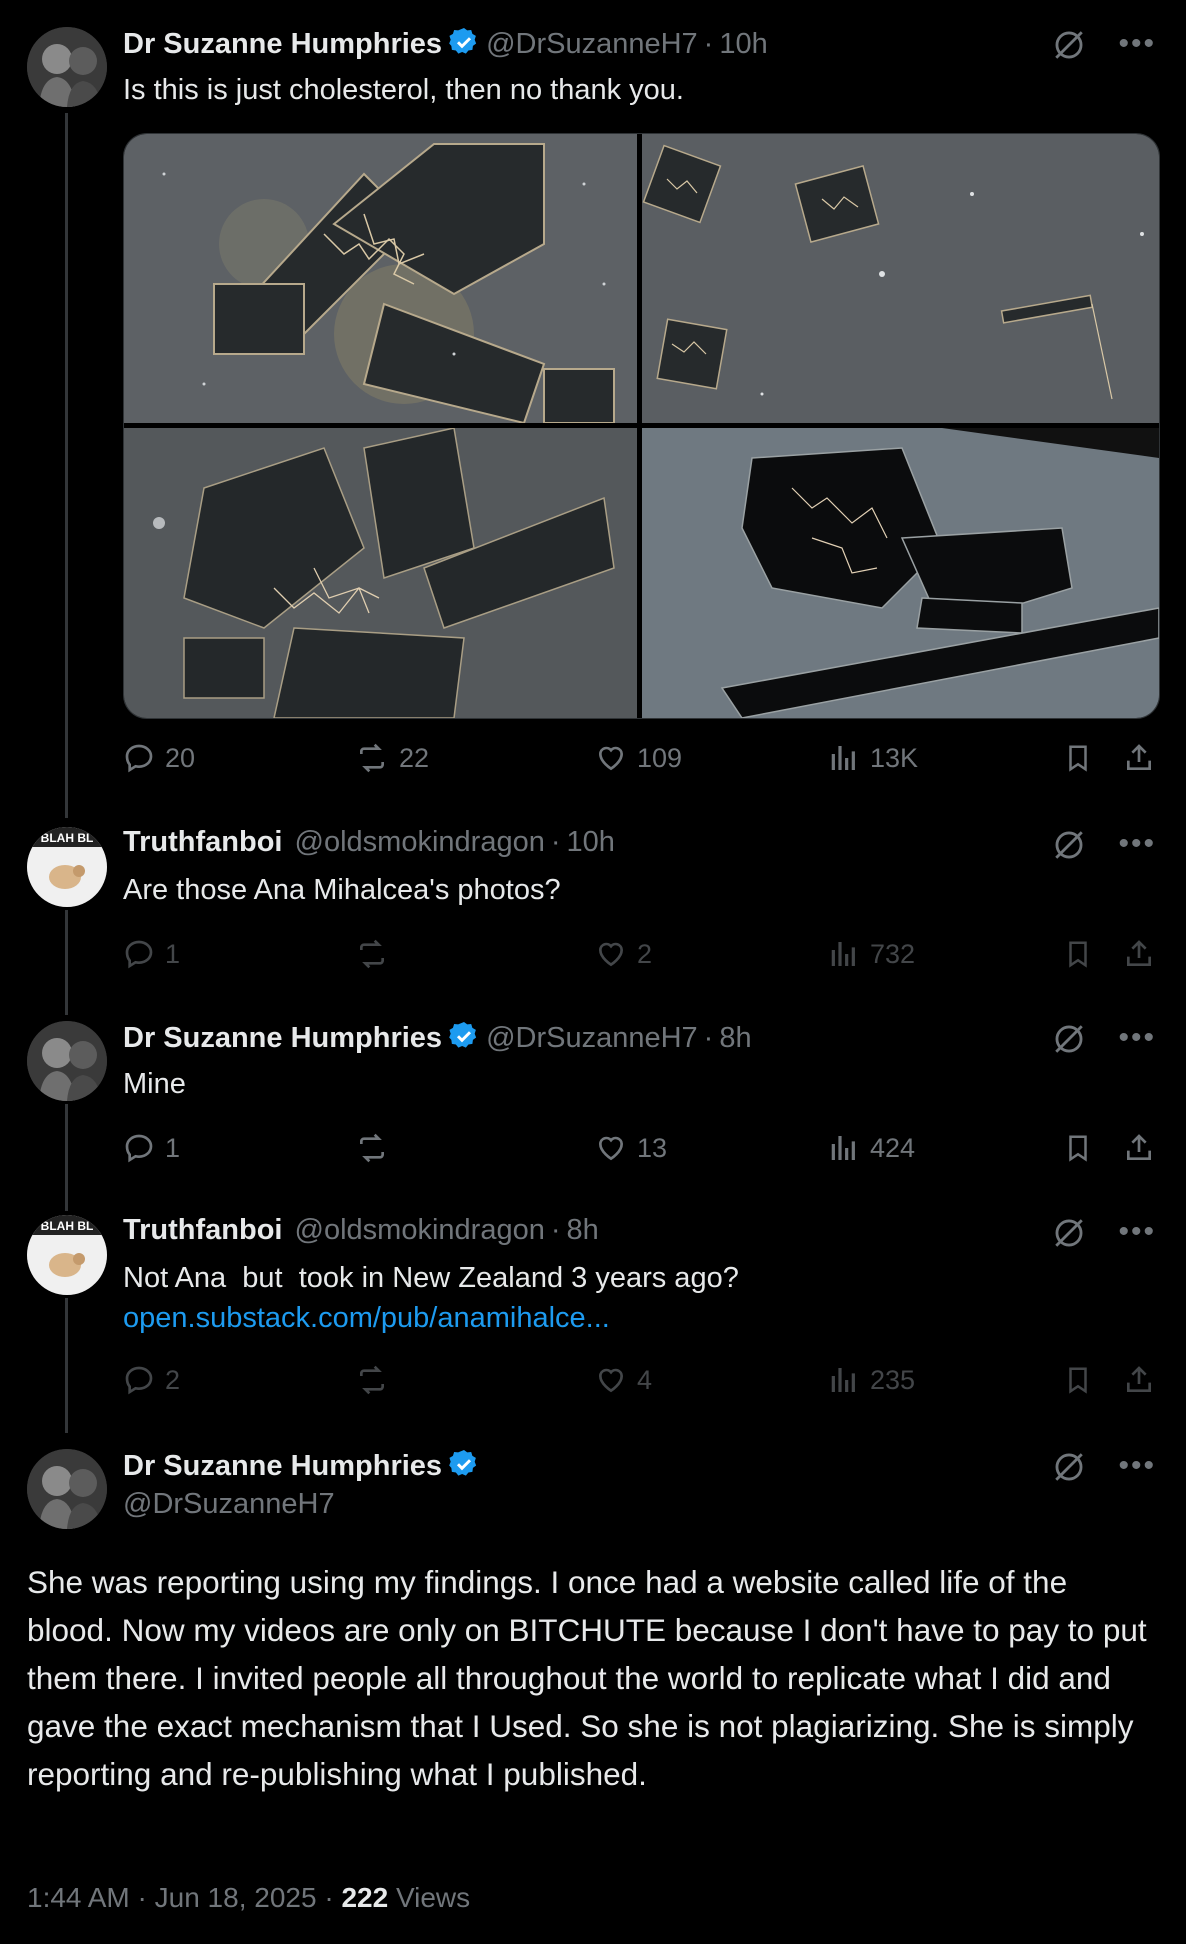 This screenshot has width=1186, height=1944. I want to click on reply-count: 20, so click(180, 757).